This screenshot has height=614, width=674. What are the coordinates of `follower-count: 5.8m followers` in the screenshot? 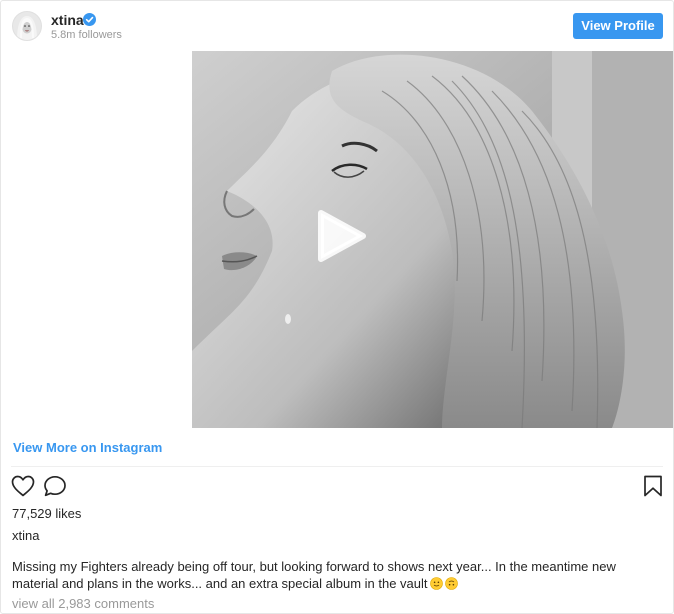 It's located at (86, 35).